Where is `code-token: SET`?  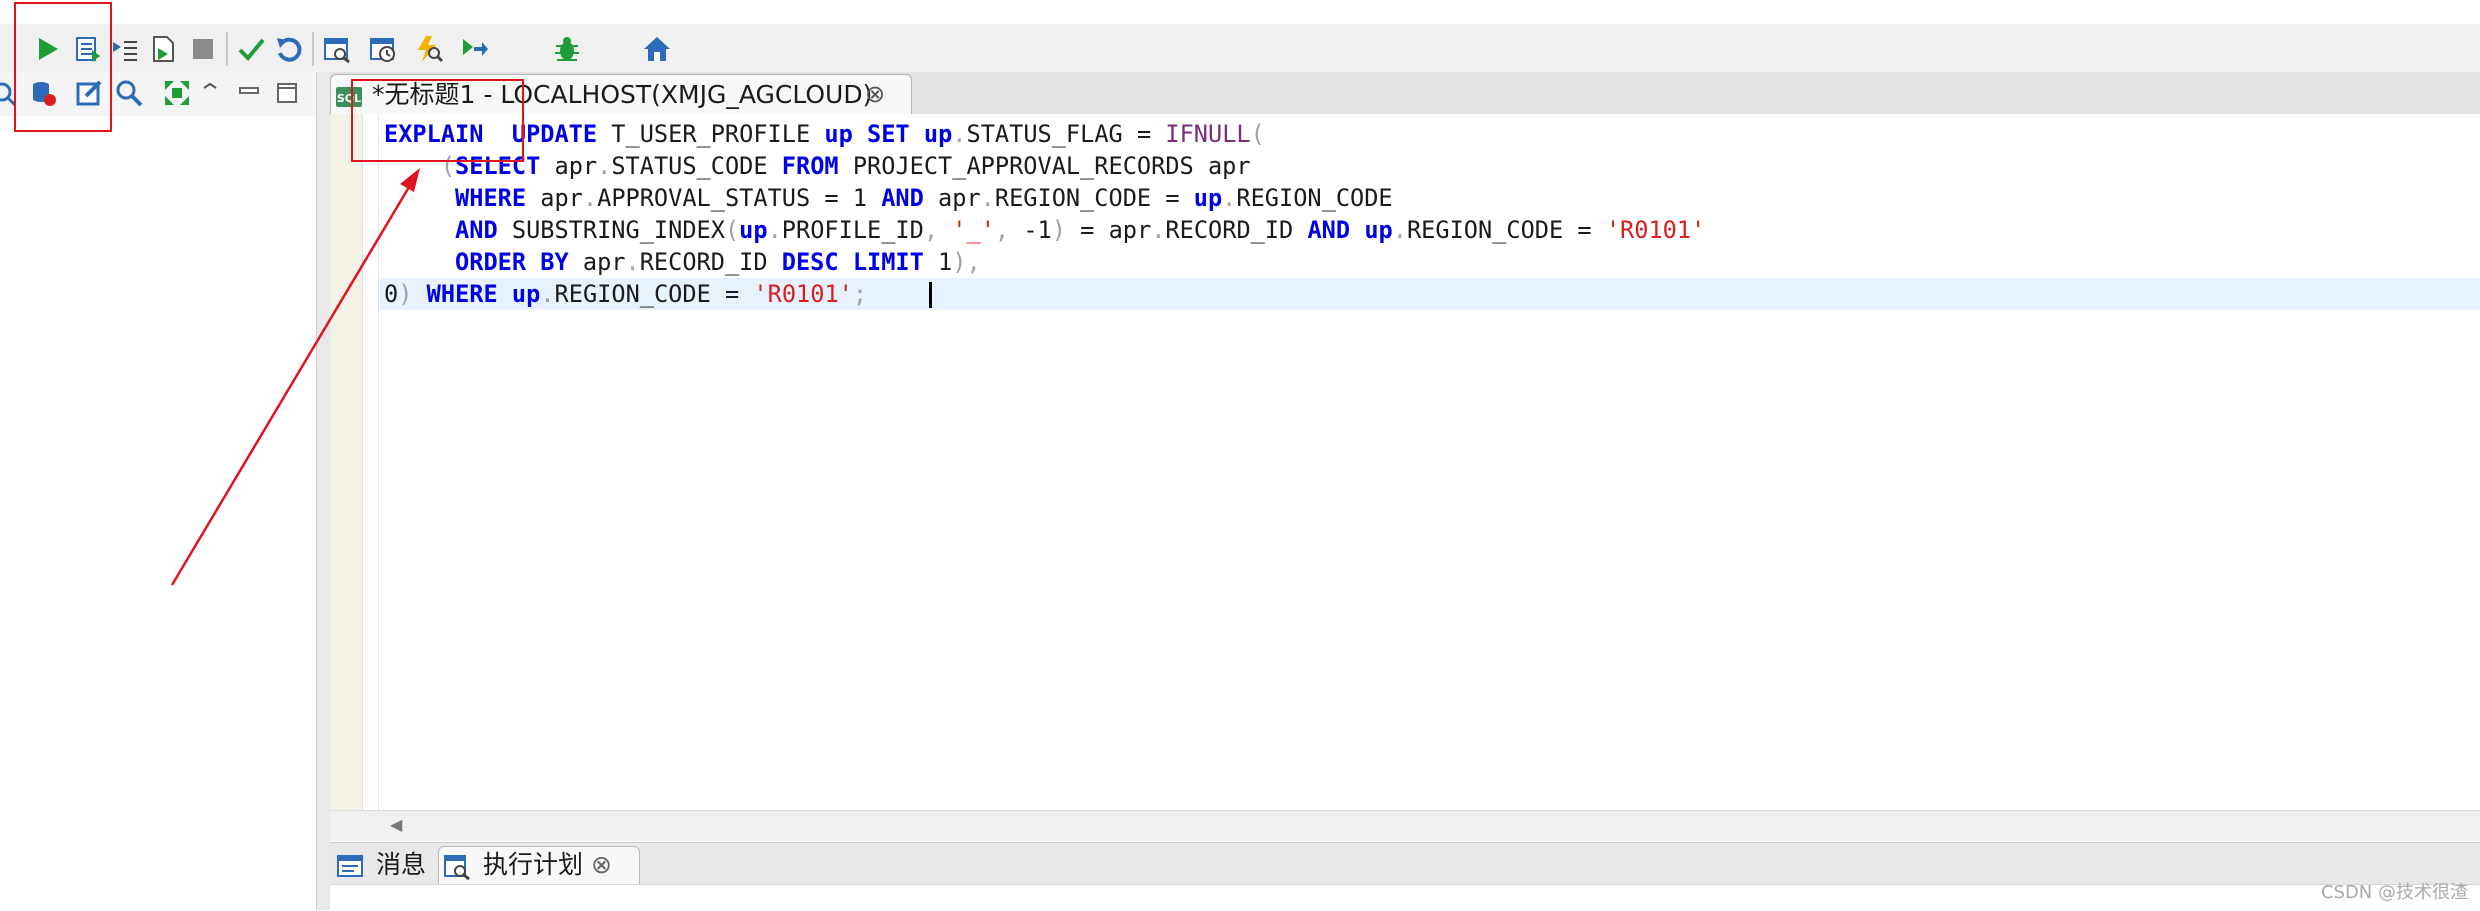
code-token: SET is located at coordinates (888, 134).